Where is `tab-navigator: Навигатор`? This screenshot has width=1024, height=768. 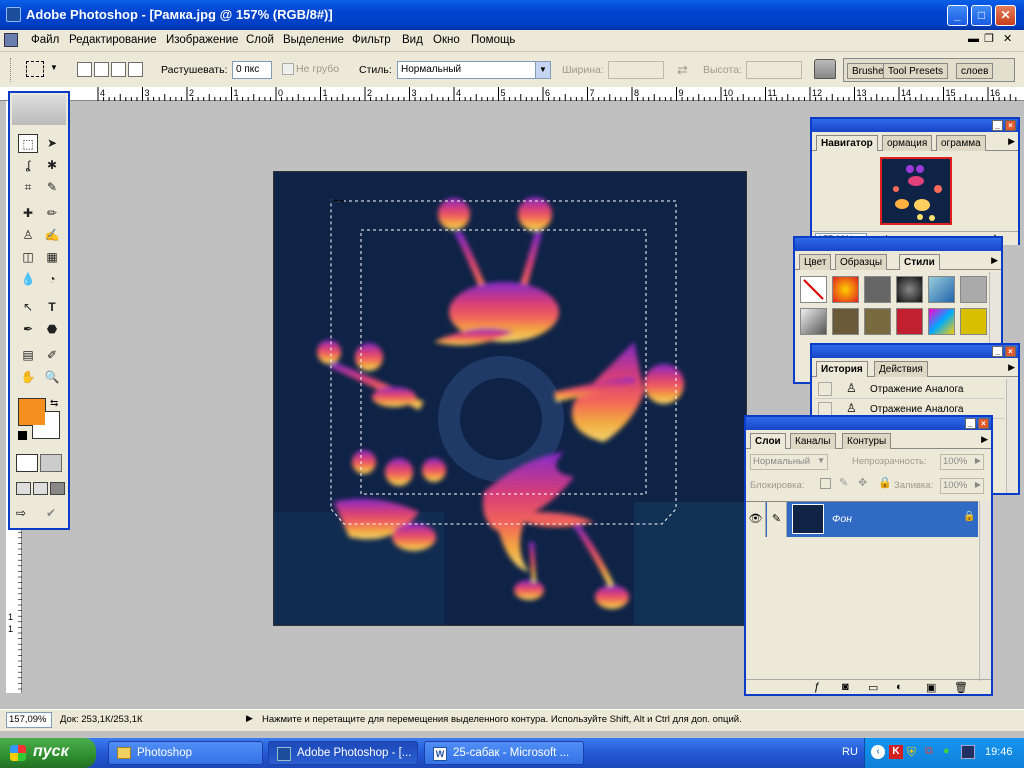 tab-navigator: Навигатор is located at coordinates (847, 143).